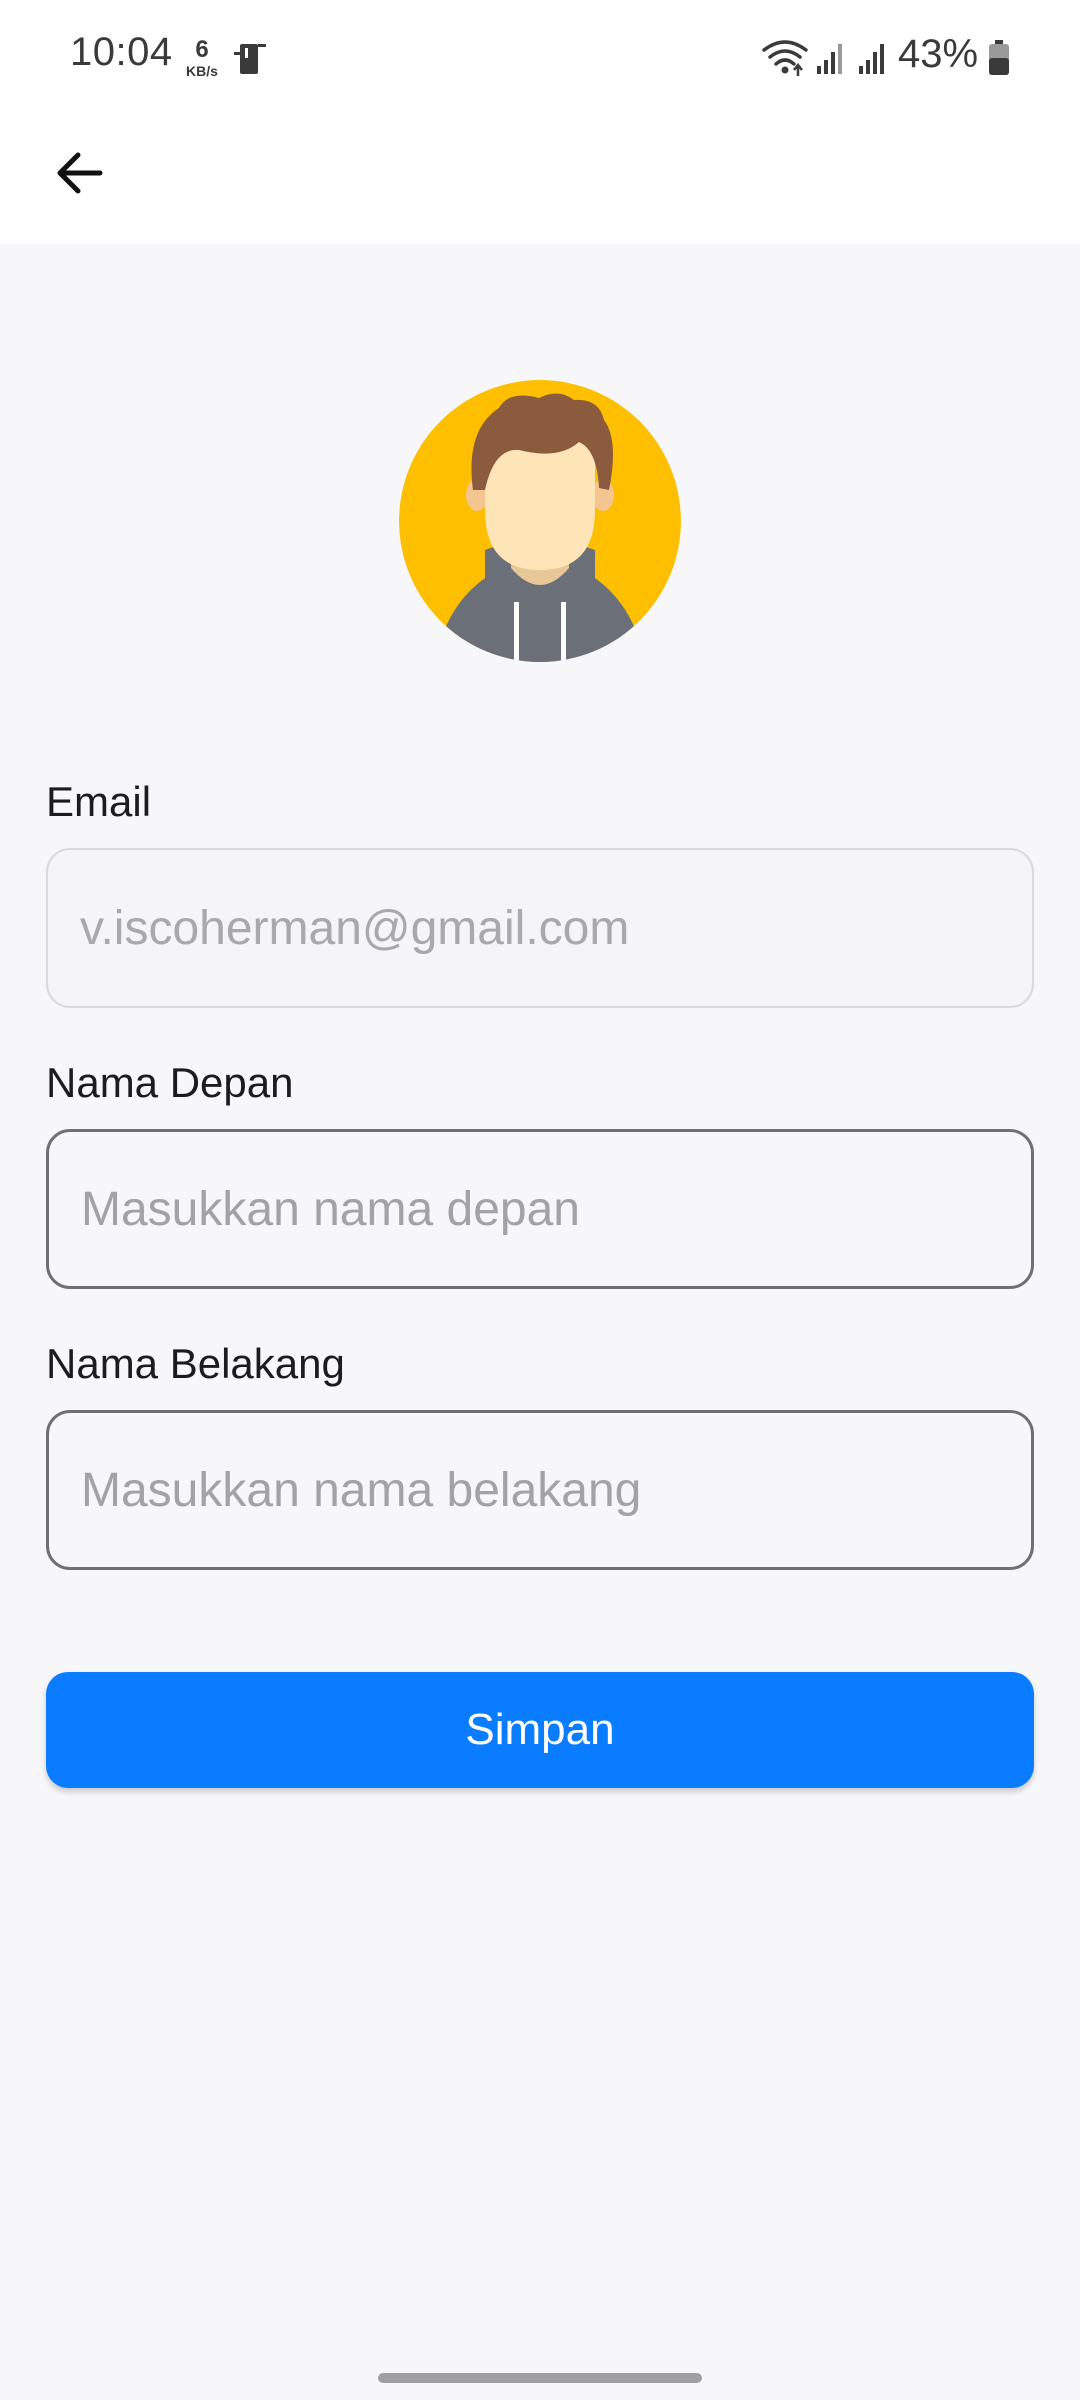 The height and width of the screenshot is (2400, 1080). I want to click on avatar, so click(540, 521).